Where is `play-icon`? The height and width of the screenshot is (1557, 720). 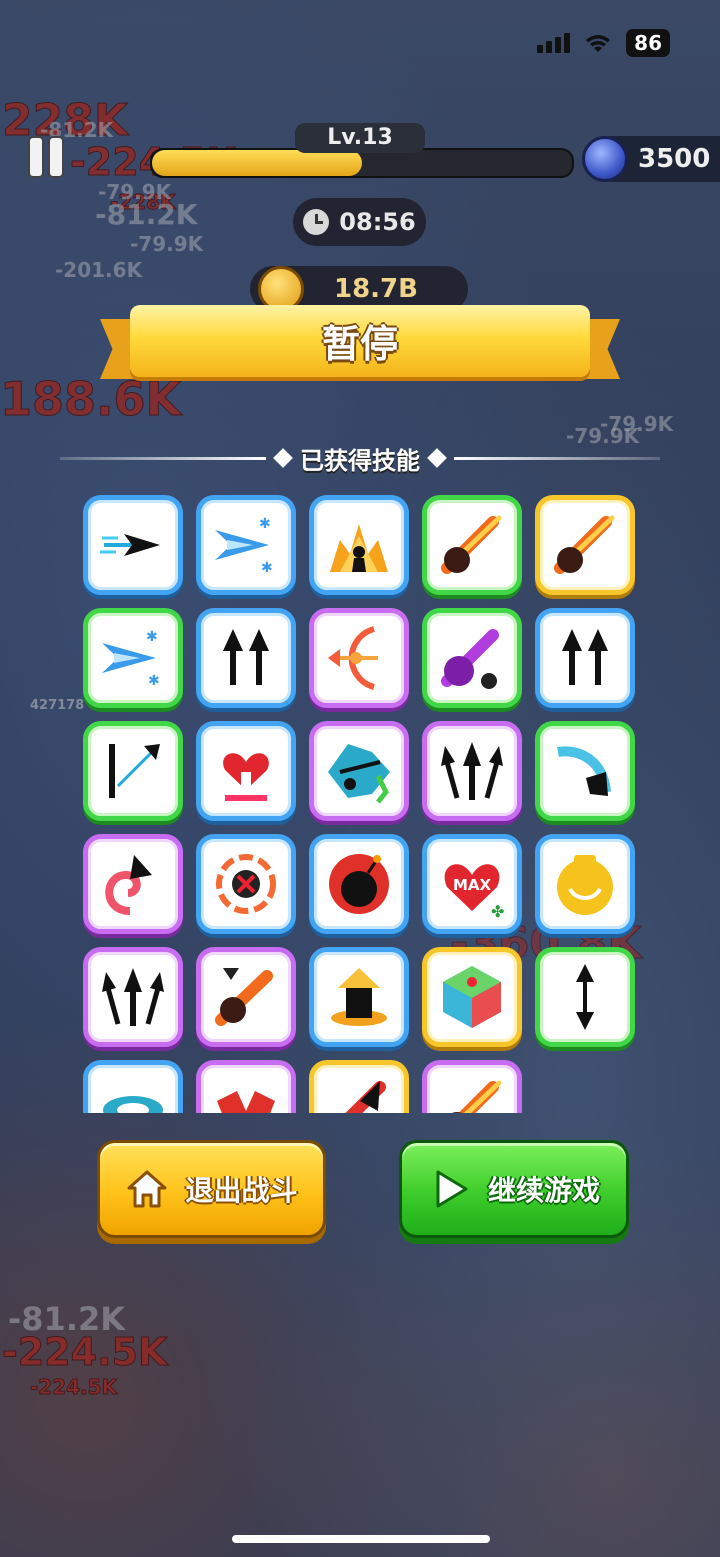
play-icon is located at coordinates (452, 1189).